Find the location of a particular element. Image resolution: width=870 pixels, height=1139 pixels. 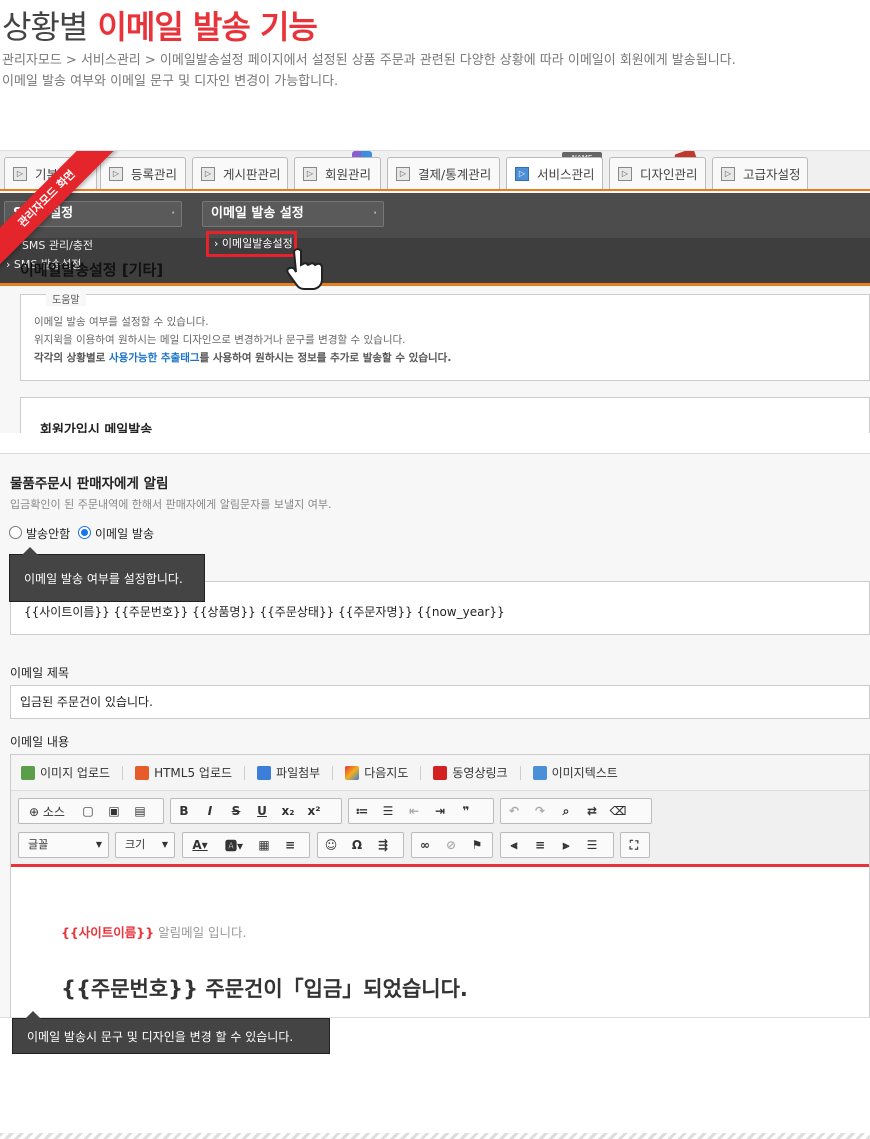

new-page-icon: ▢ is located at coordinates (88, 811).